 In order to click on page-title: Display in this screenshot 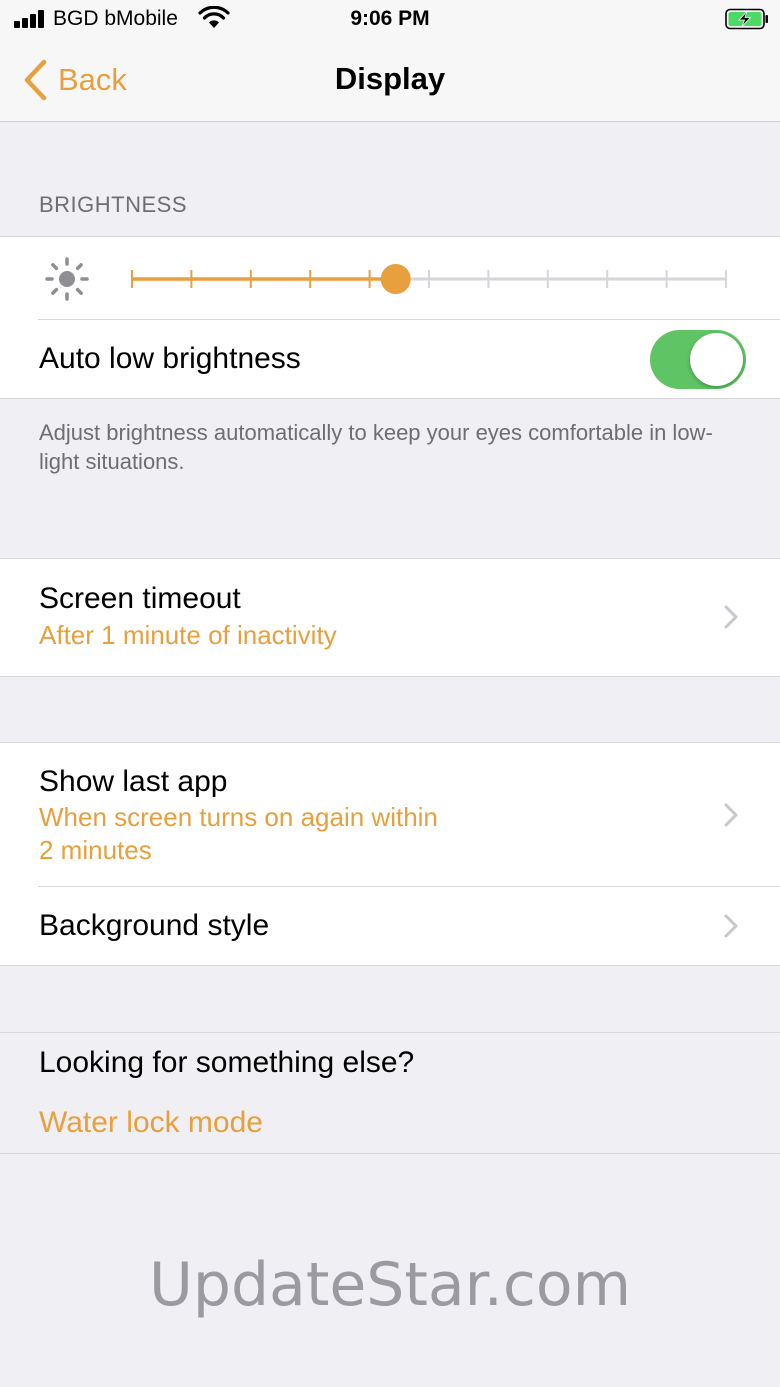, I will do `click(390, 78)`.